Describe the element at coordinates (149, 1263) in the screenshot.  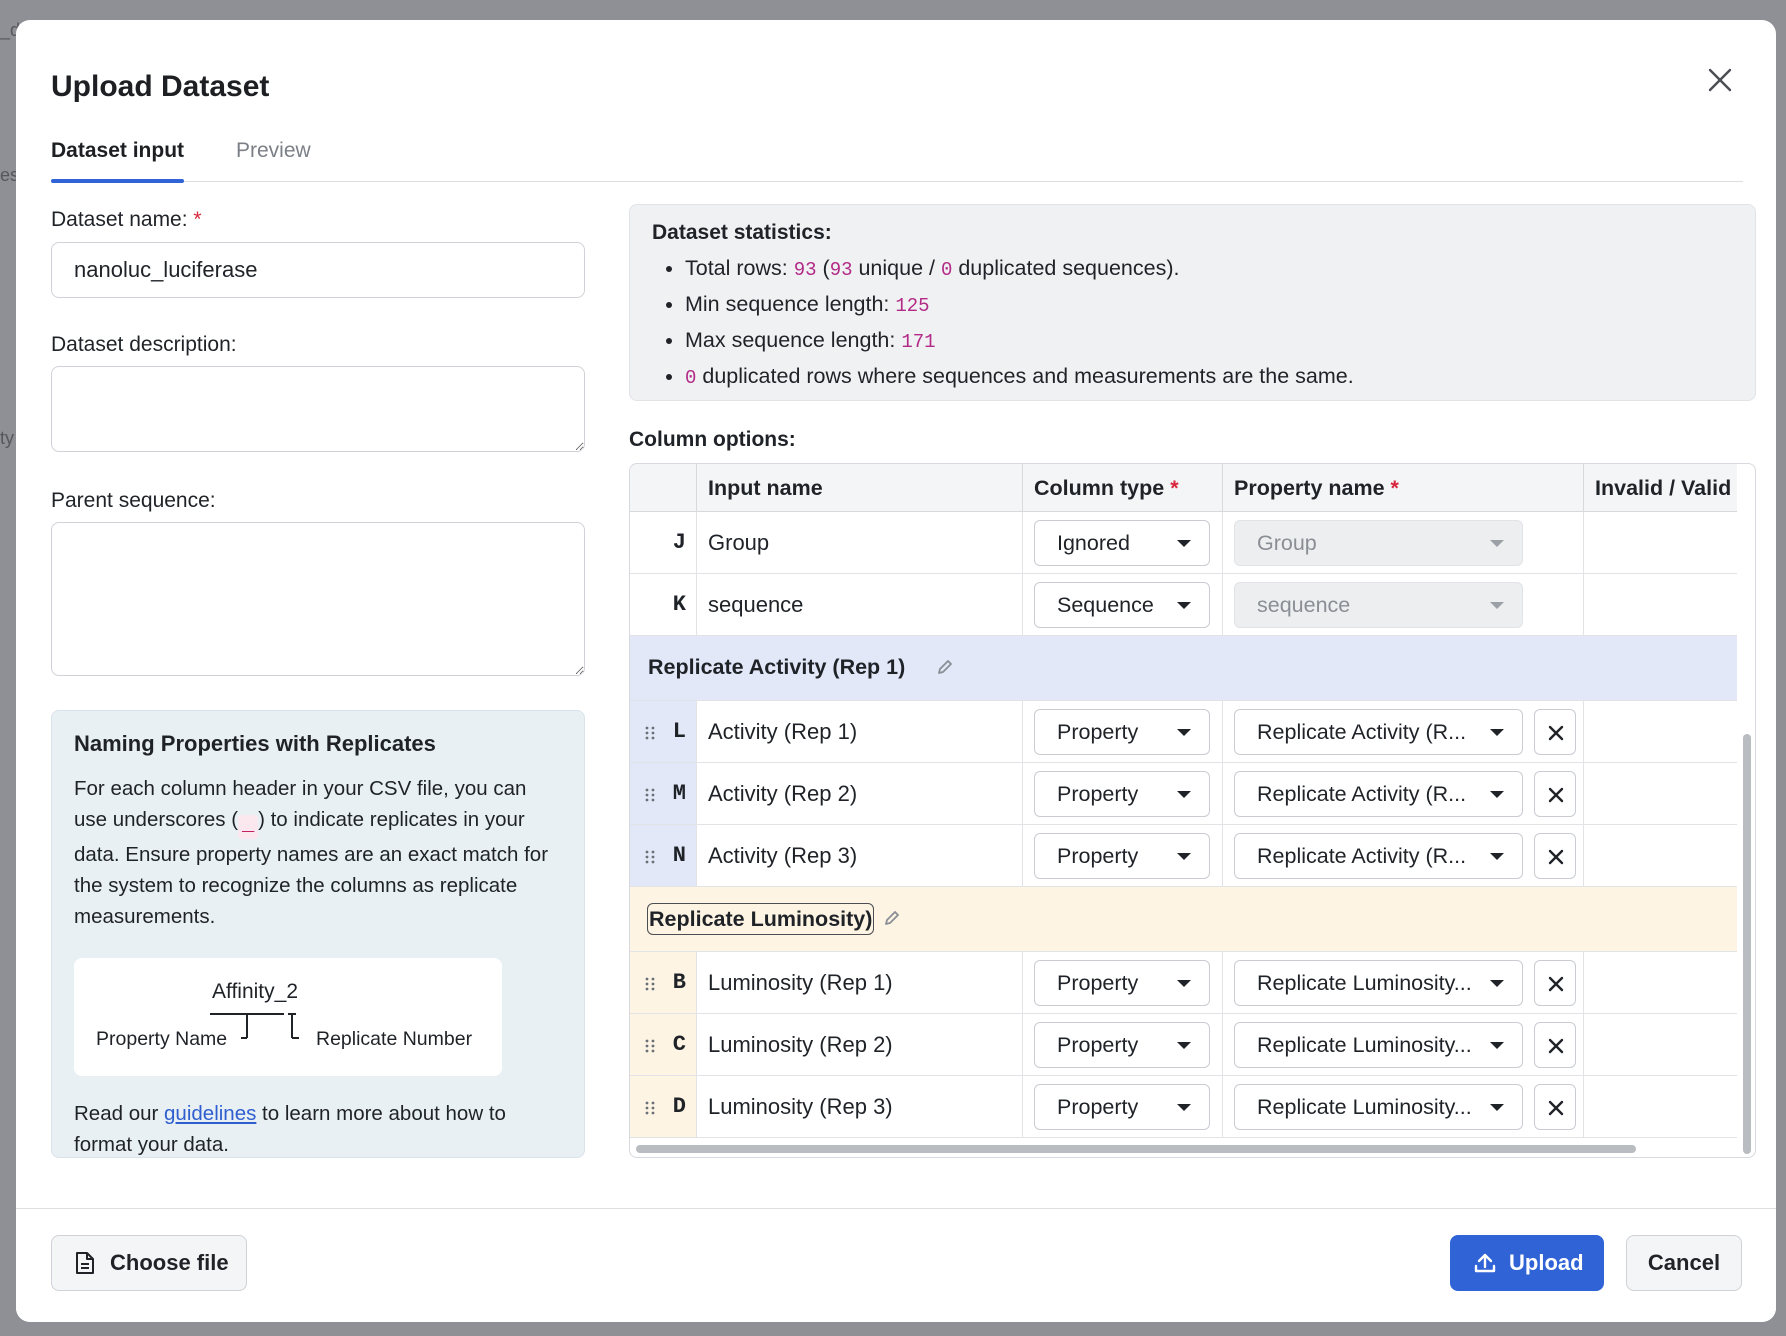
I see `choose-file-button: Choose file` at that location.